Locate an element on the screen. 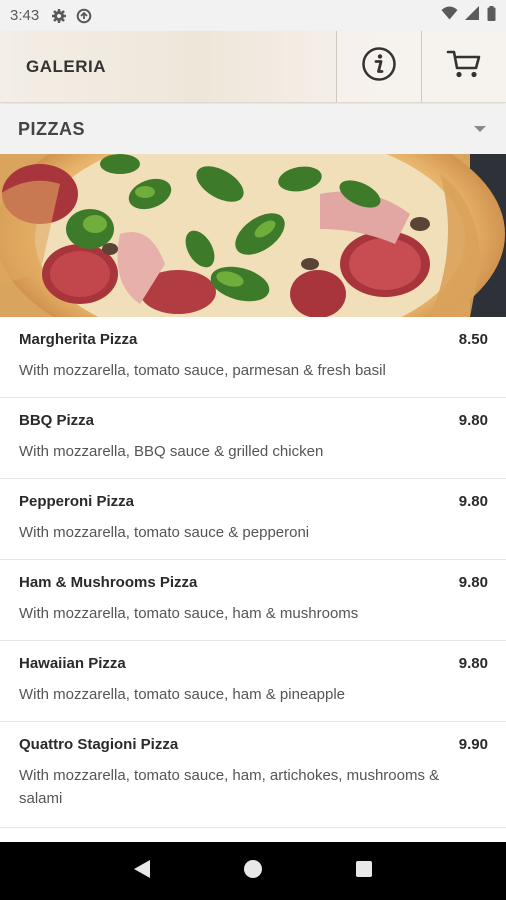  header-title: GALERIA is located at coordinates (66, 66).